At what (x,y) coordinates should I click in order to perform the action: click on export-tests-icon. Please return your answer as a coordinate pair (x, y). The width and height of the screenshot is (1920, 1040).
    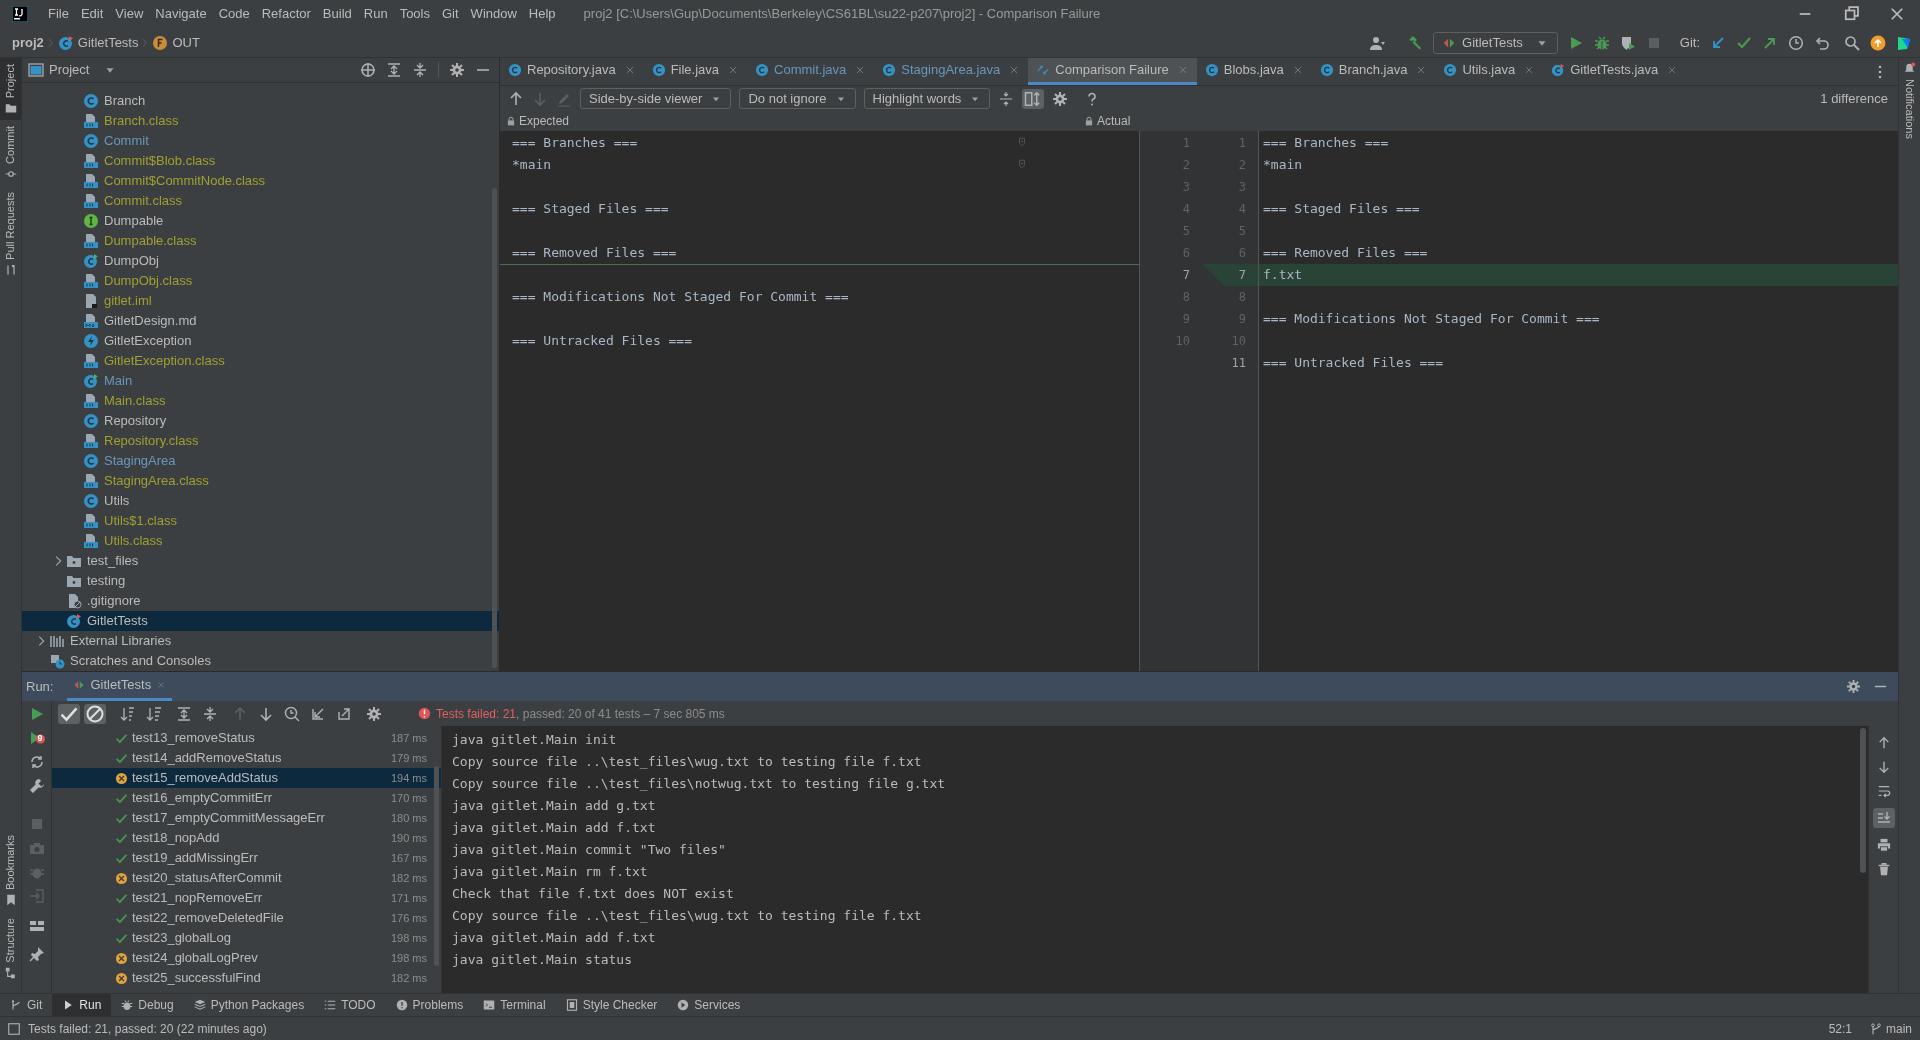
    Looking at the image, I should click on (344, 713).